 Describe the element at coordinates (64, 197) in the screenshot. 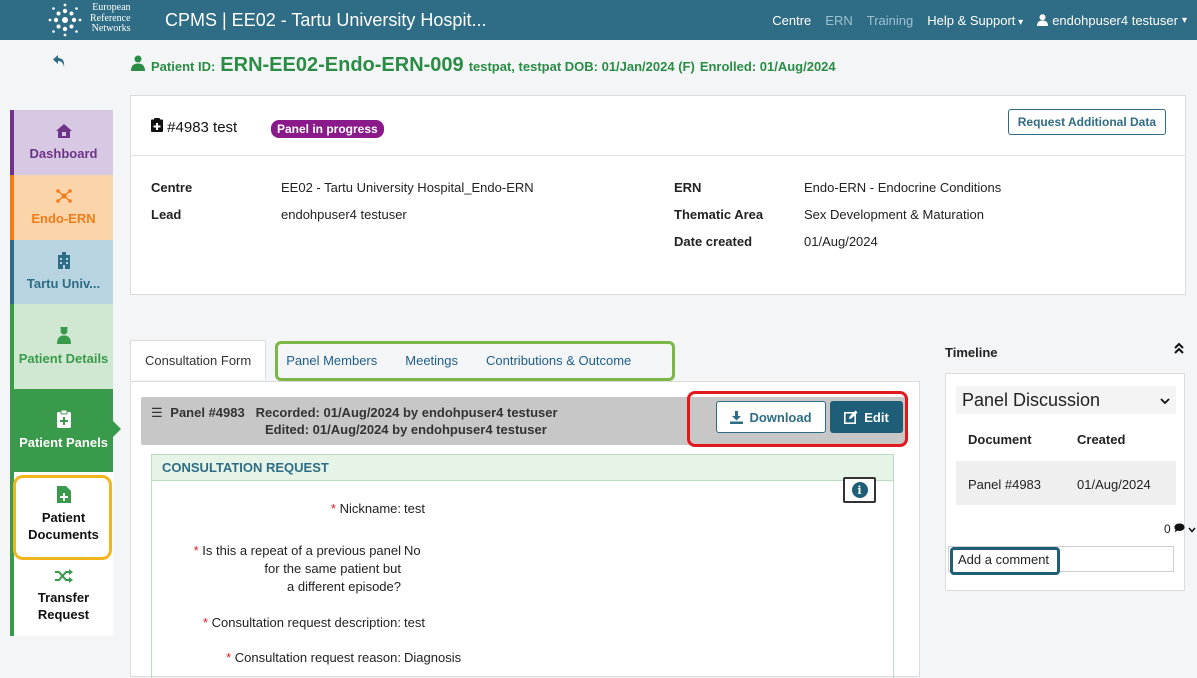

I see `network-icon` at that location.